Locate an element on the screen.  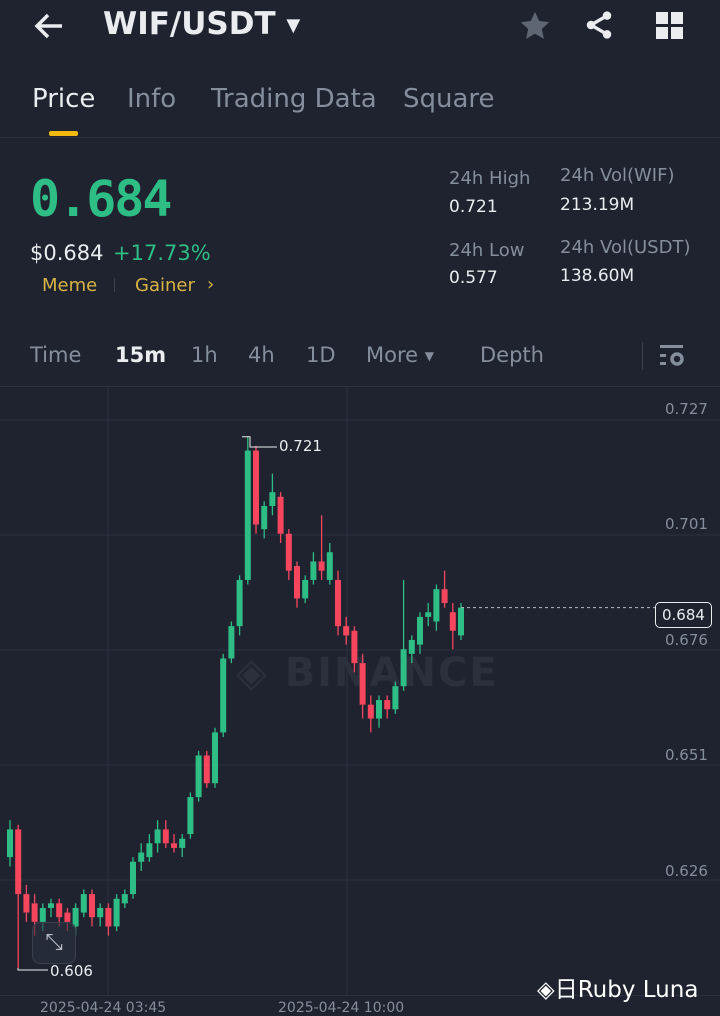
x-tick: 2025-04-24 03:45 is located at coordinates (103, 1008).